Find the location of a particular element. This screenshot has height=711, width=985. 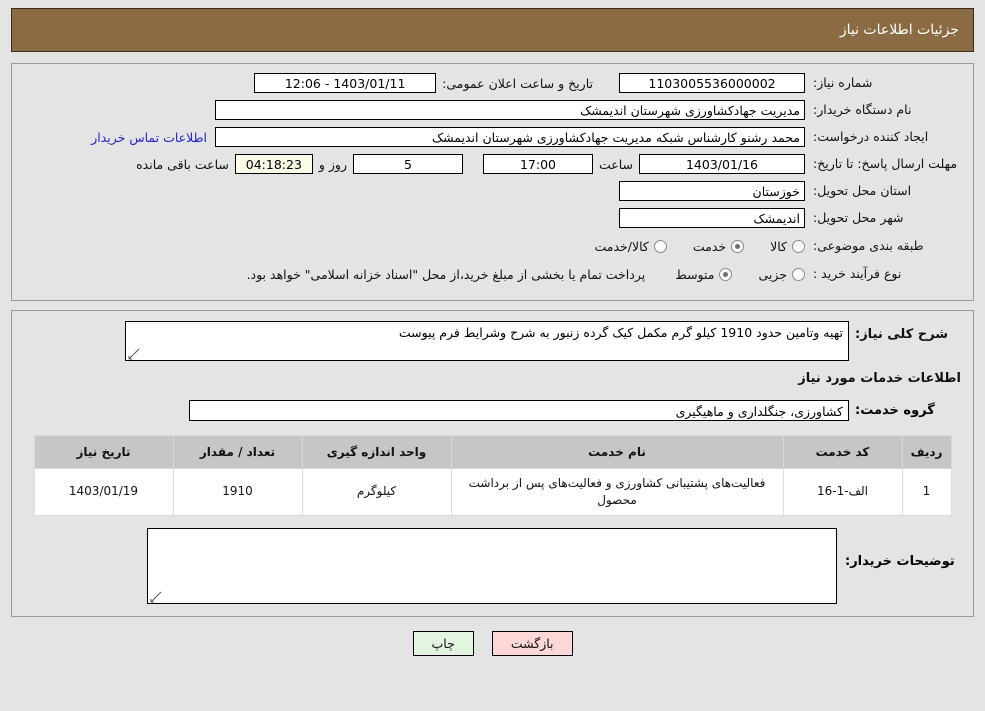

print-button: چاپ is located at coordinates (443, 643).